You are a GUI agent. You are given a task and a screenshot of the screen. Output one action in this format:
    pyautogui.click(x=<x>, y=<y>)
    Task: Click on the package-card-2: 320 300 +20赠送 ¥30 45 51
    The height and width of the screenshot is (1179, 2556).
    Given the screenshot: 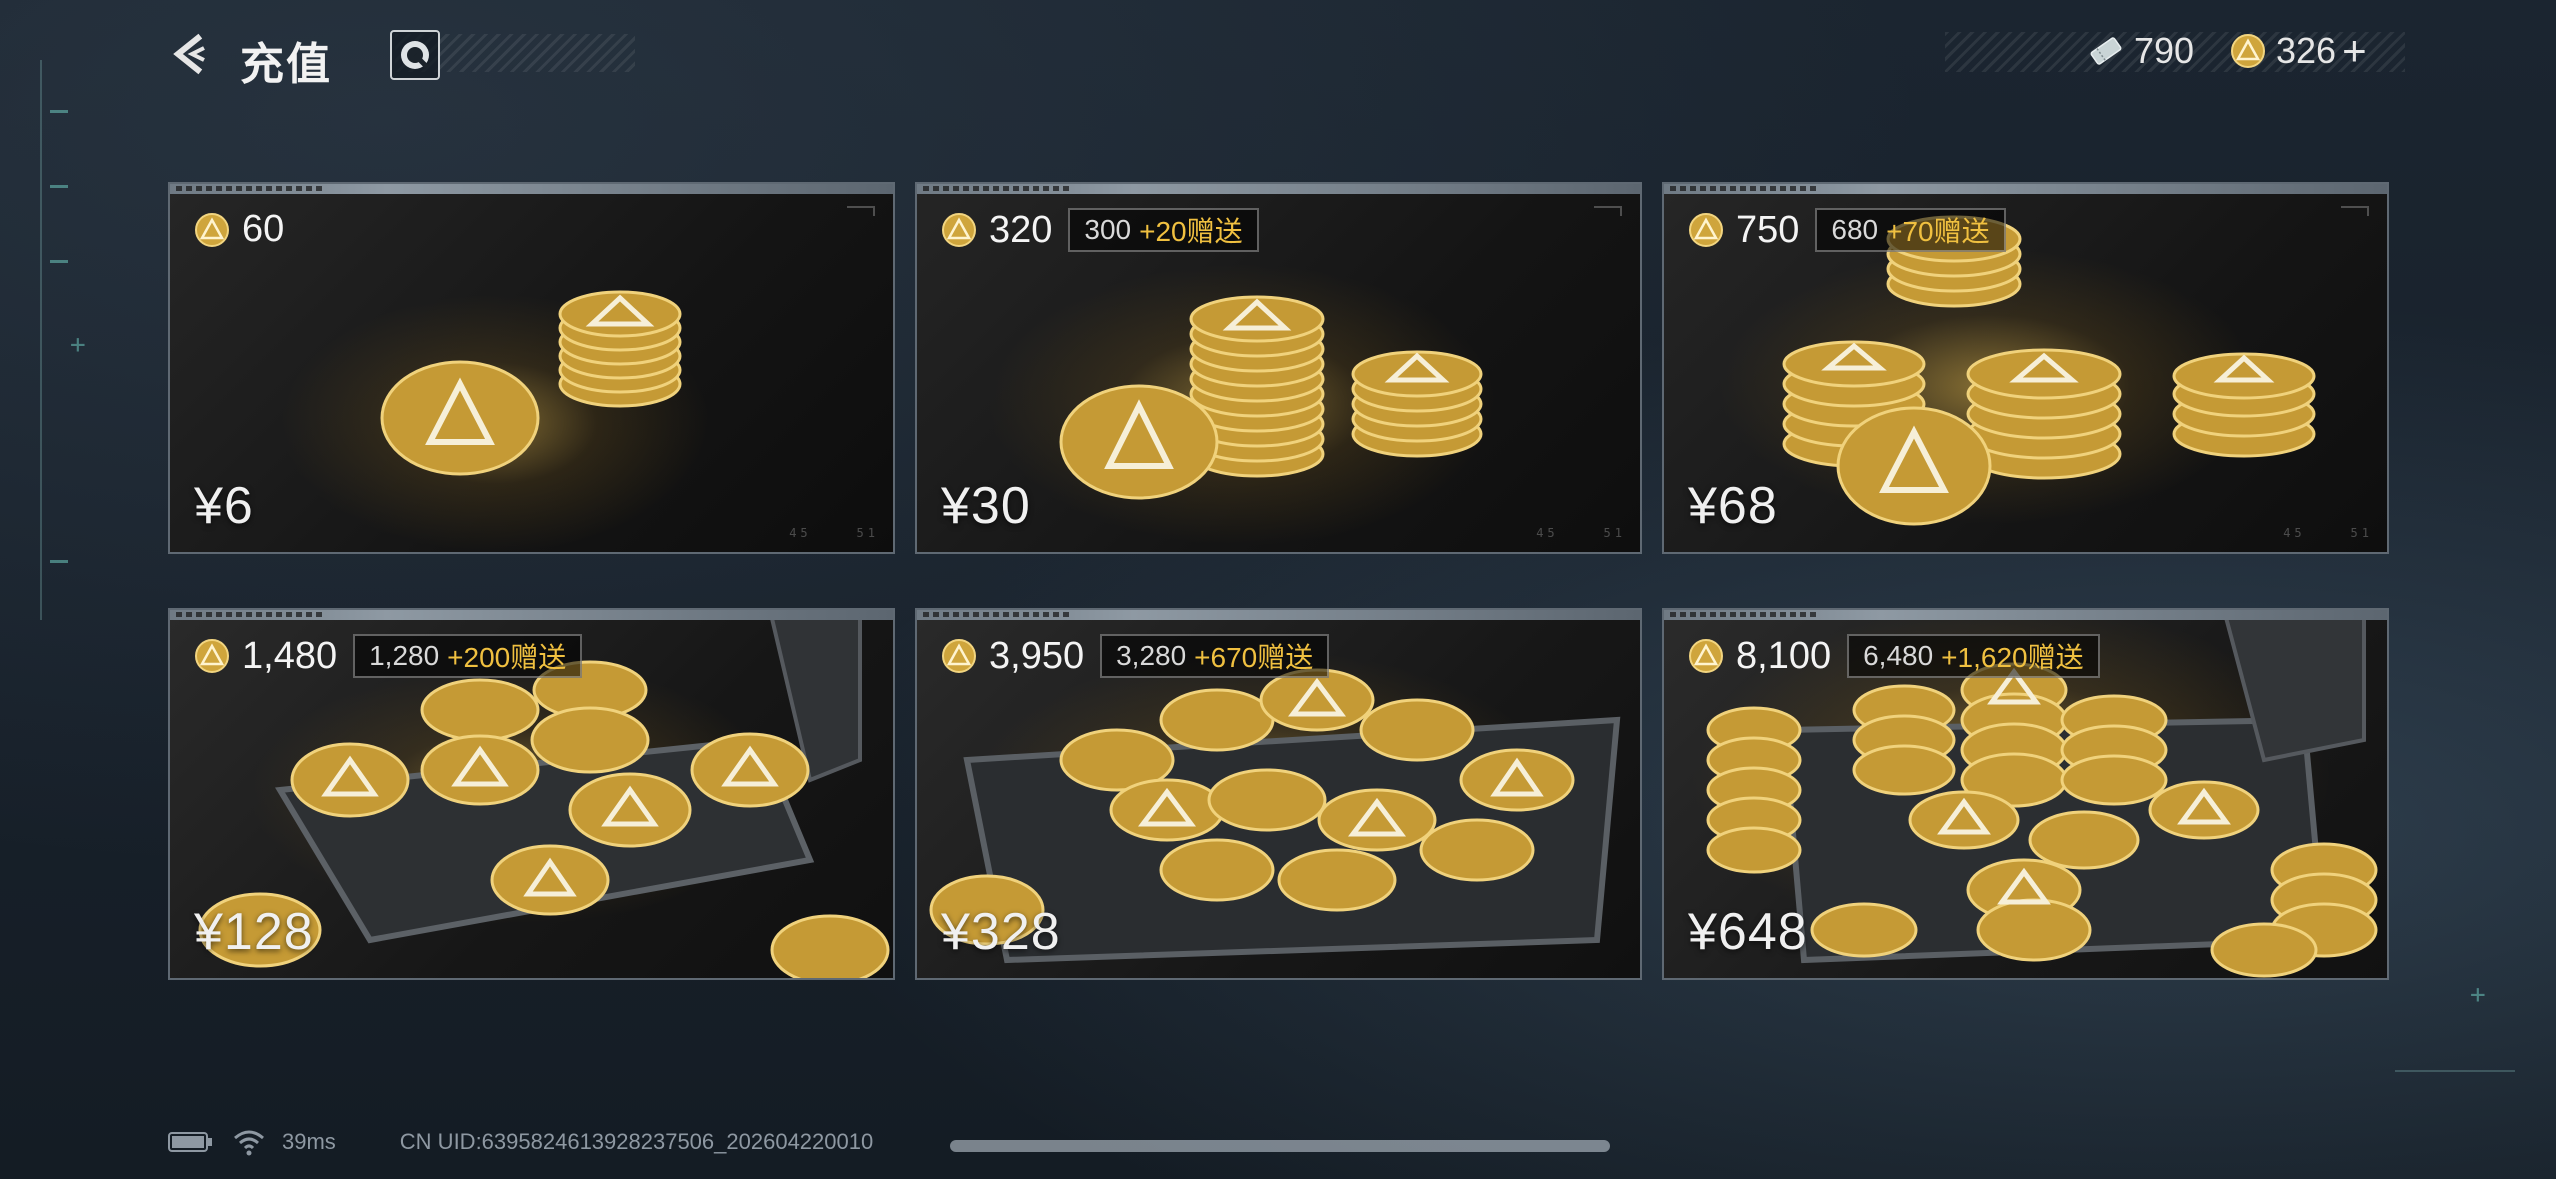 What is the action you would take?
    pyautogui.click(x=1278, y=368)
    